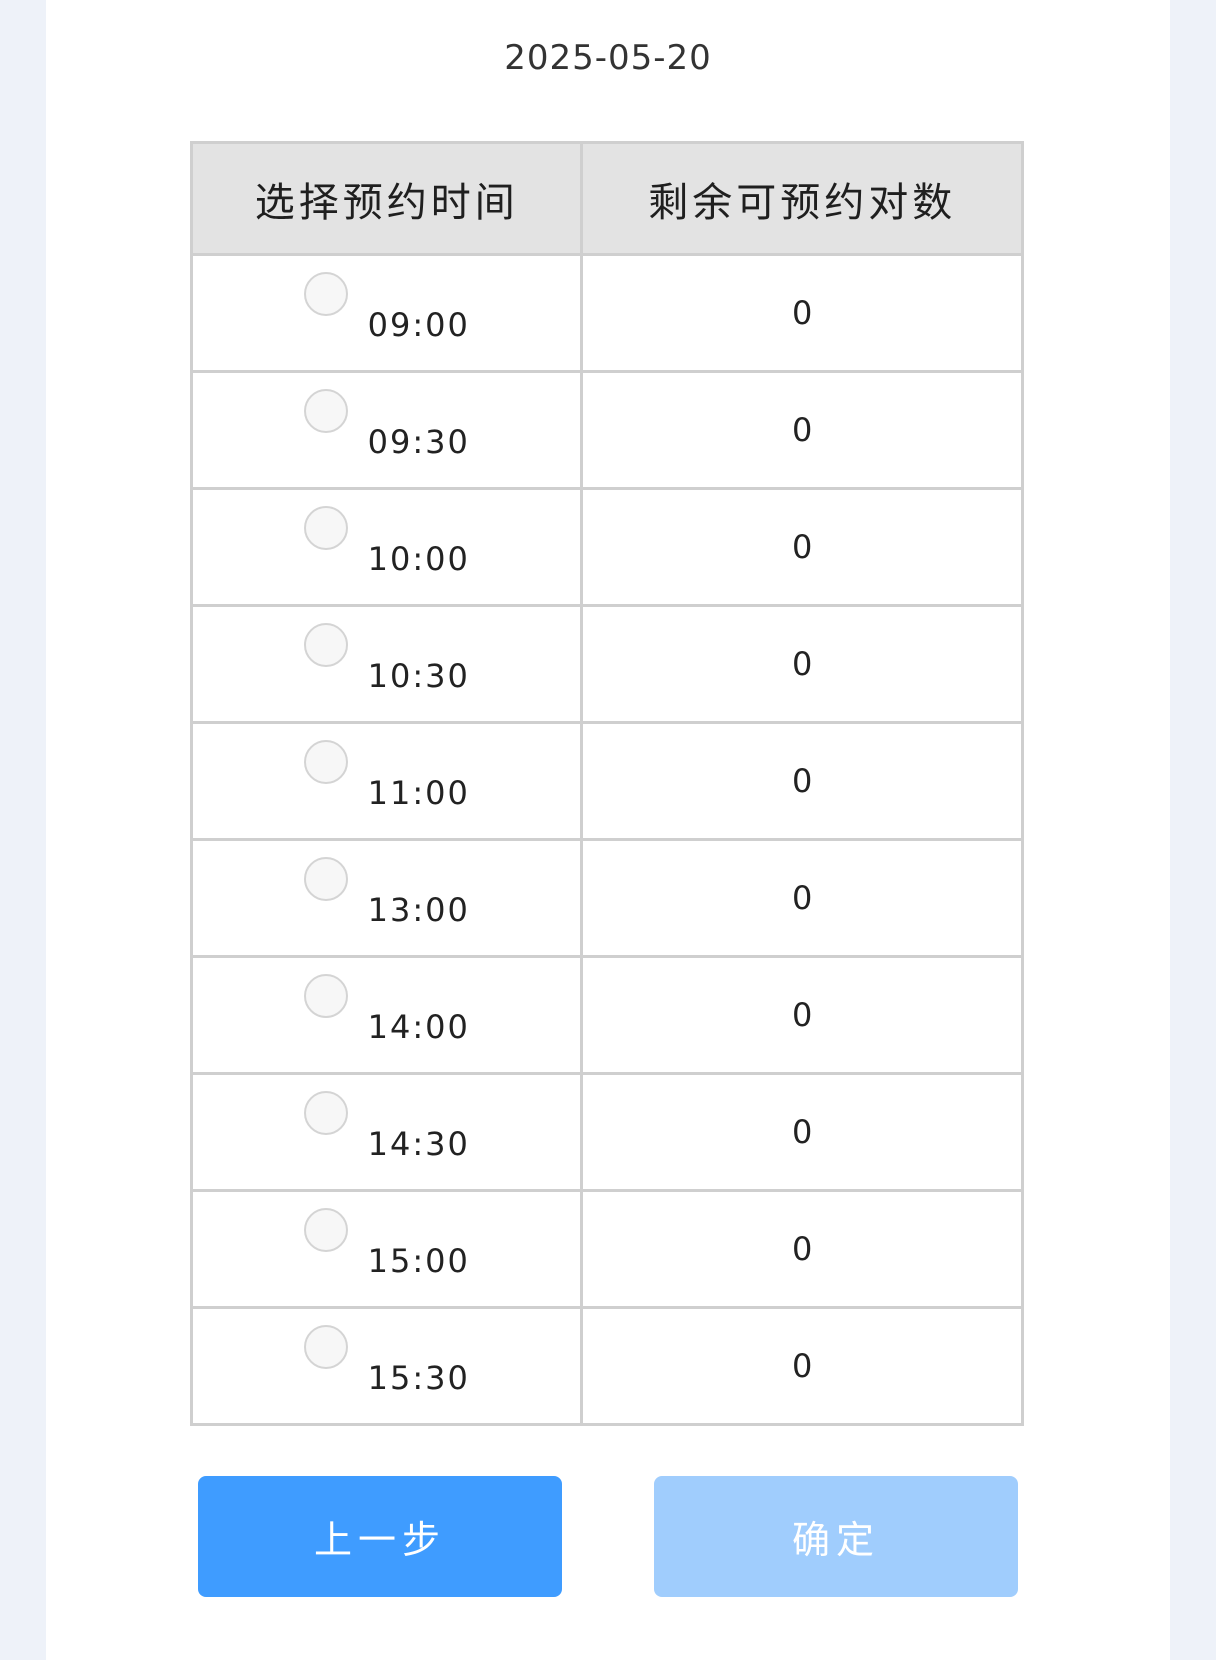 The width and height of the screenshot is (1216, 1660). I want to click on time-option: 10:00, so click(386, 544).